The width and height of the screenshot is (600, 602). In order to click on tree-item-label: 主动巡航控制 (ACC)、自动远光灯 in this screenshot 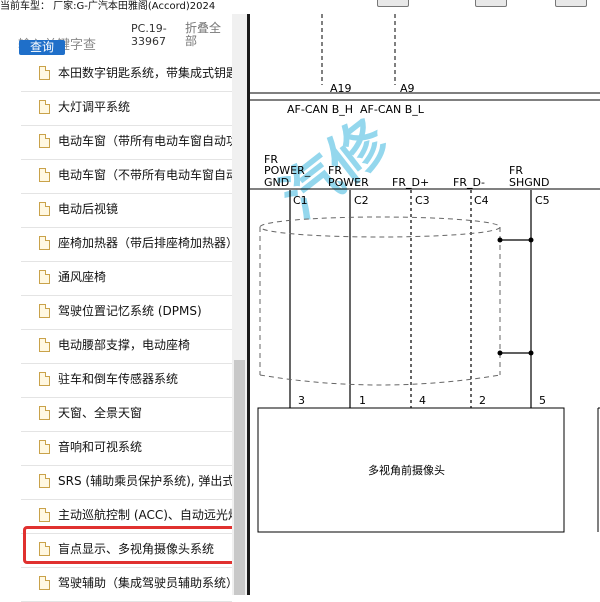, I will do `click(145, 515)`.